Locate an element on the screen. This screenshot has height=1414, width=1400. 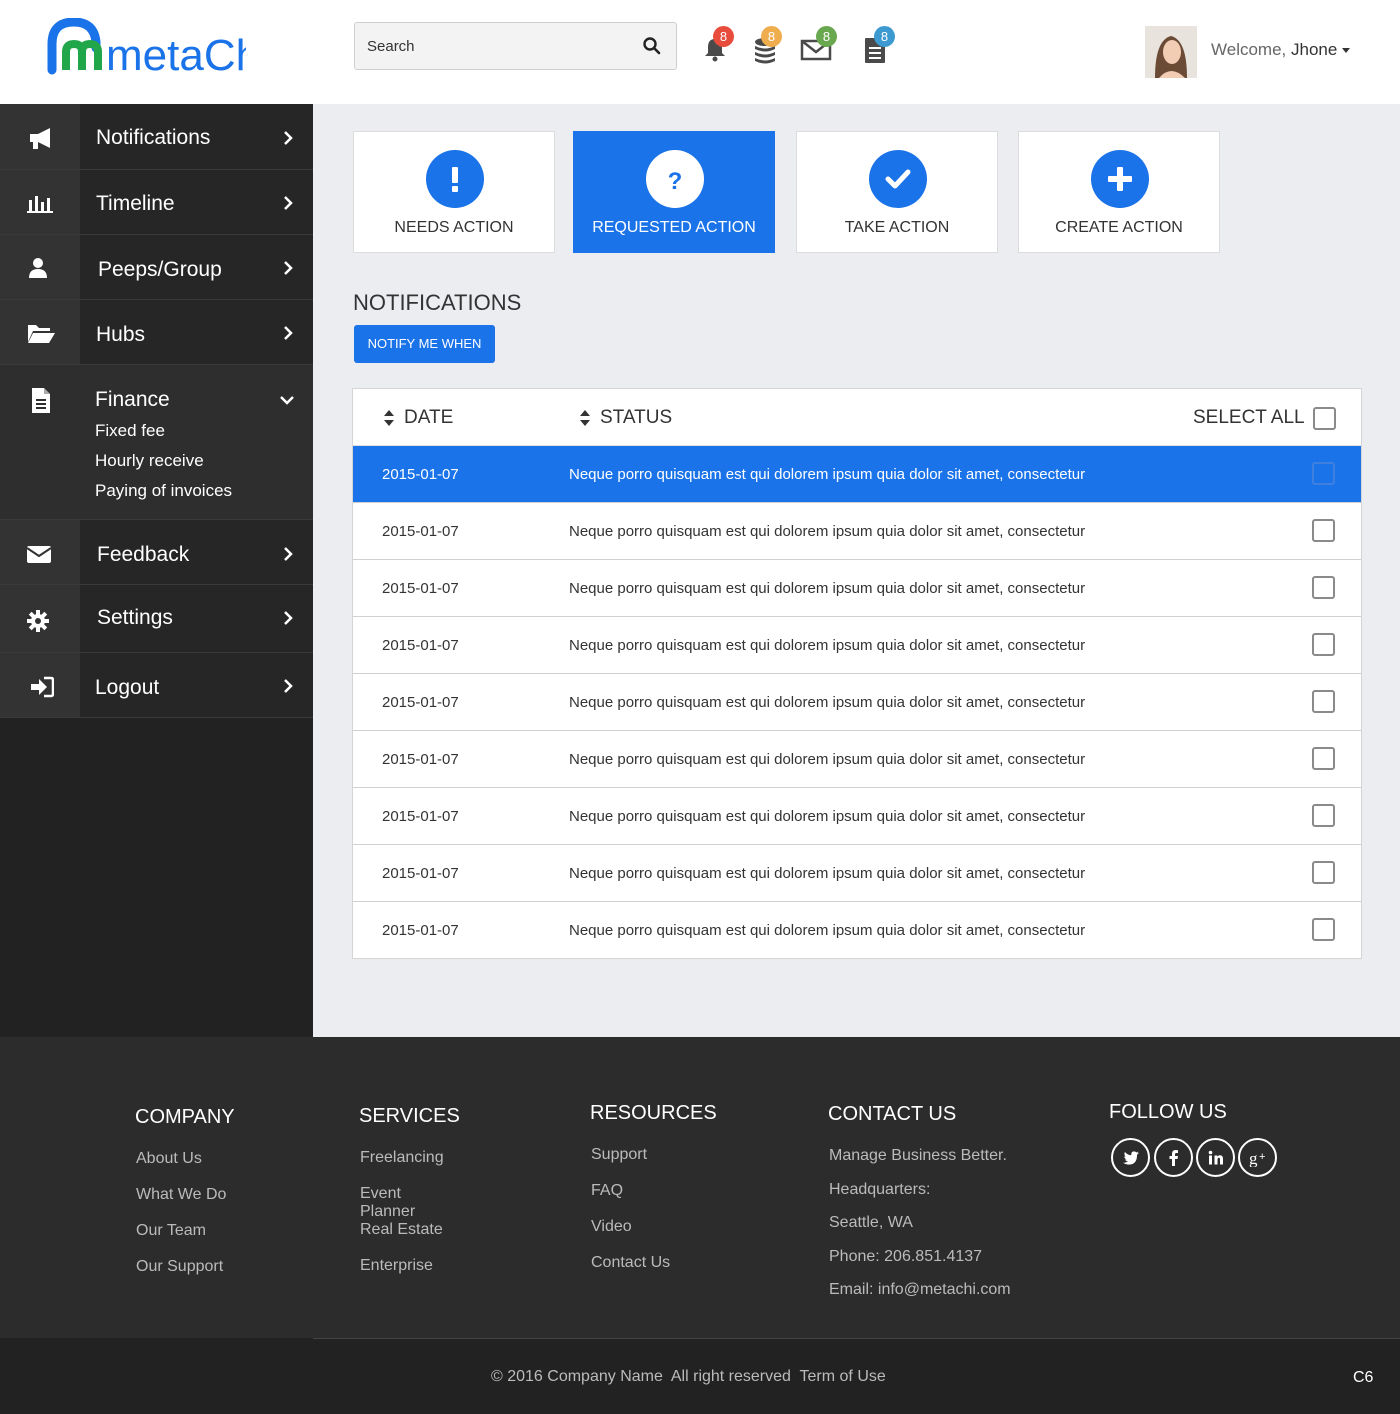
sidebar-item-label: Hubs is located at coordinates (121, 334).